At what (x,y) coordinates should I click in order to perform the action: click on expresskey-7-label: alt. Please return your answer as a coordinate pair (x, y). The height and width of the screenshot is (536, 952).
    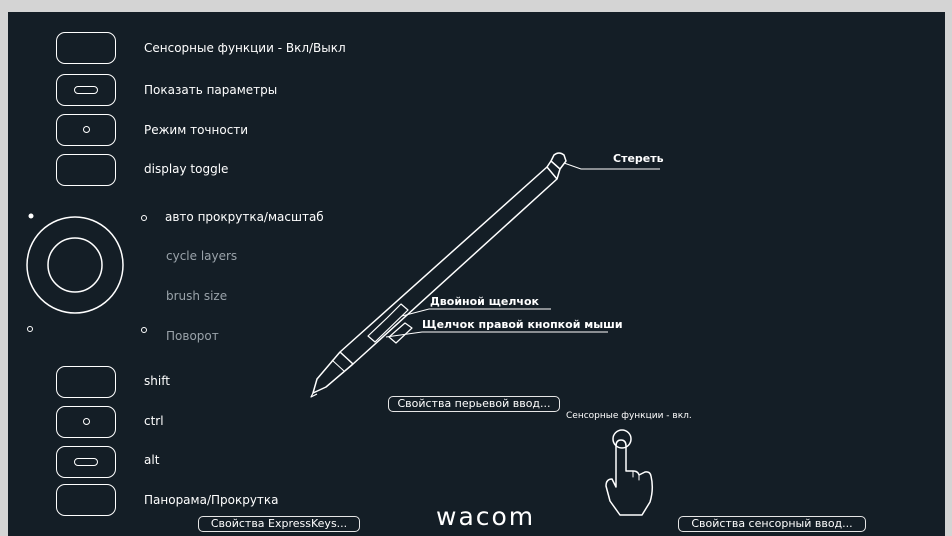
    Looking at the image, I should click on (152, 460).